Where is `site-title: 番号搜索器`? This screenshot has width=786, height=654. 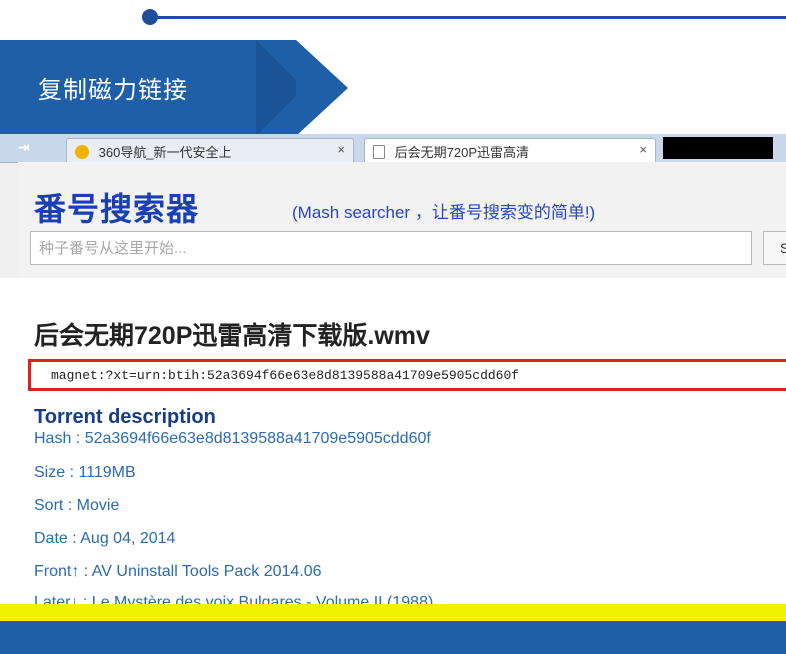
site-title: 番号搜索器 is located at coordinates (117, 209).